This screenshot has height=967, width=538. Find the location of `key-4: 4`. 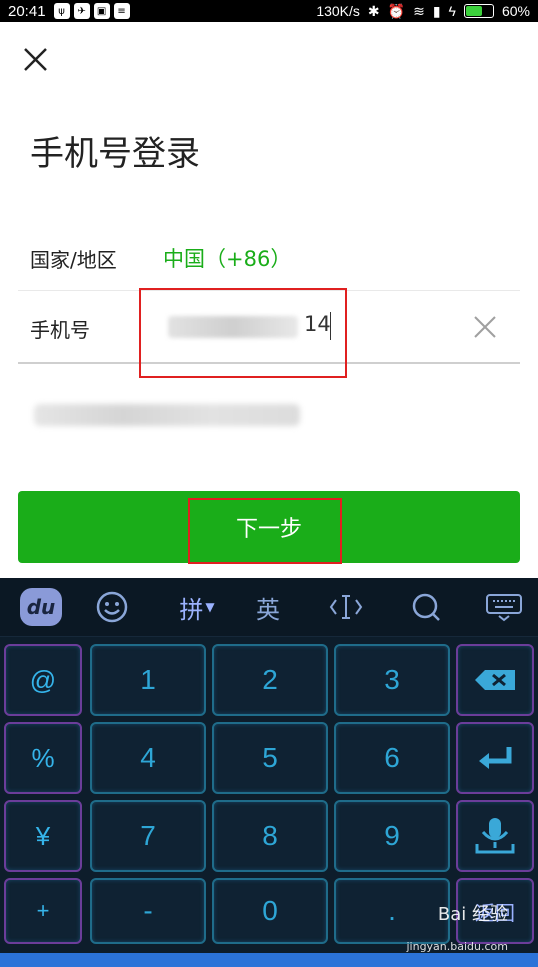

key-4: 4 is located at coordinates (148, 758).